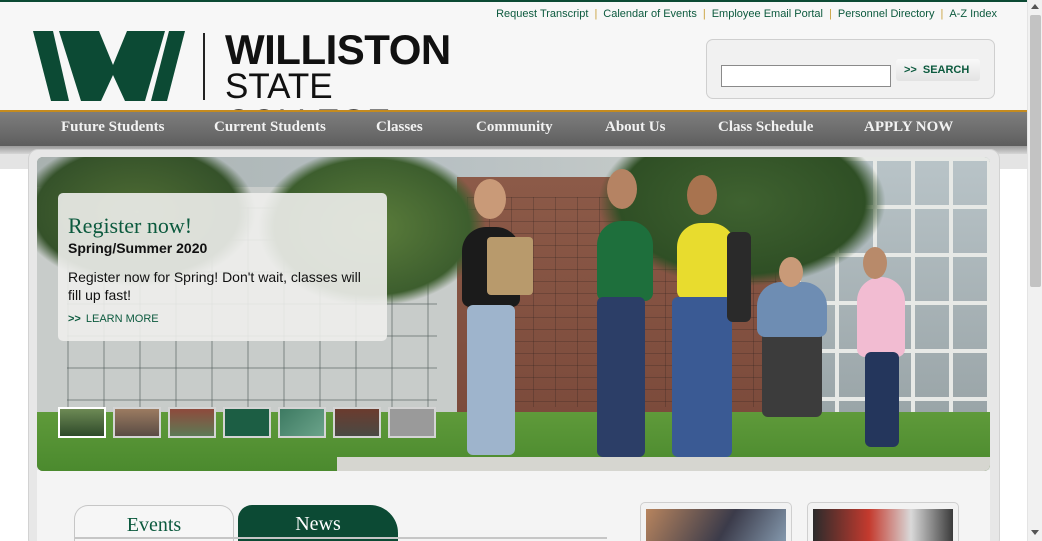 The height and width of the screenshot is (541, 1042). Describe the element at coordinates (399, 127) in the screenshot. I see `nav-classes: Classes` at that location.